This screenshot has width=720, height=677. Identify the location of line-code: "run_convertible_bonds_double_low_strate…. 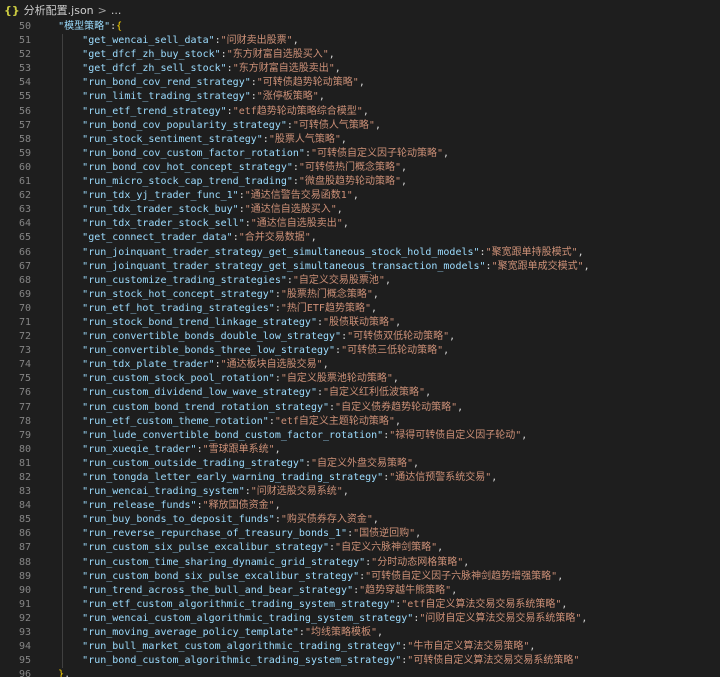
(244, 337).